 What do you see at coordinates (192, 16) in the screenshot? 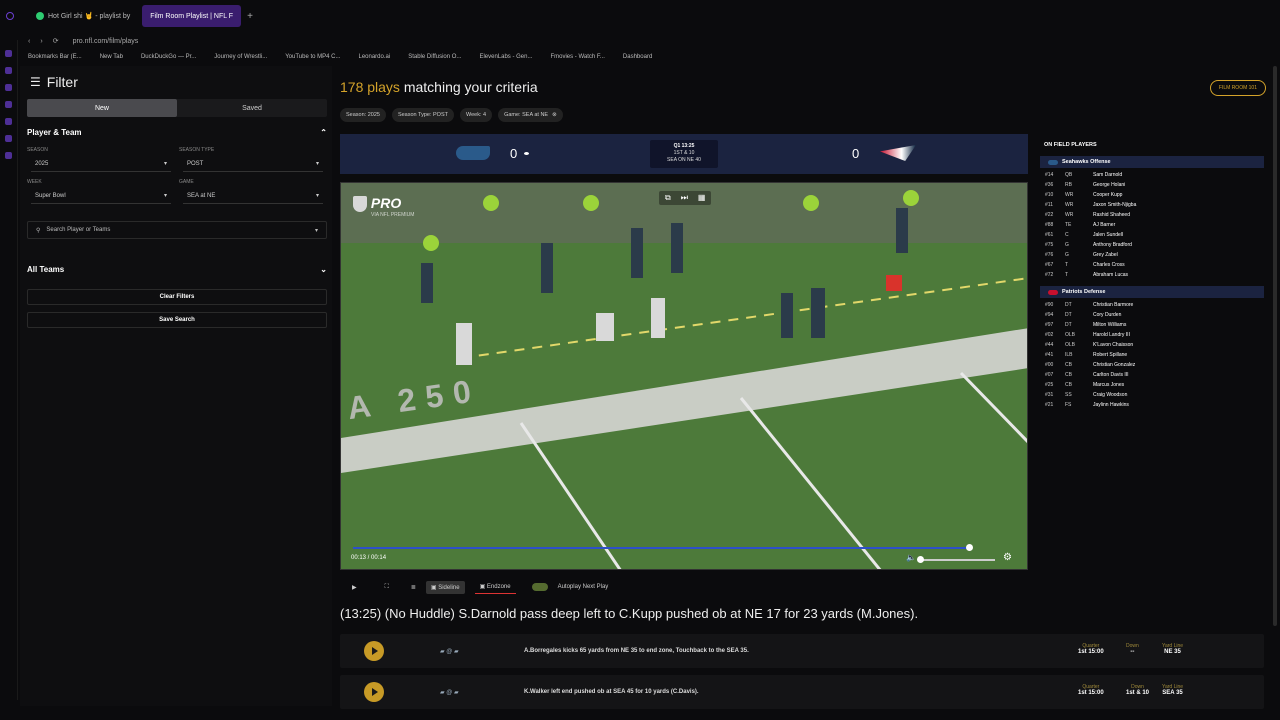
I see `browser-tab-active: Film Room Playlist | NFL F` at bounding box center [192, 16].